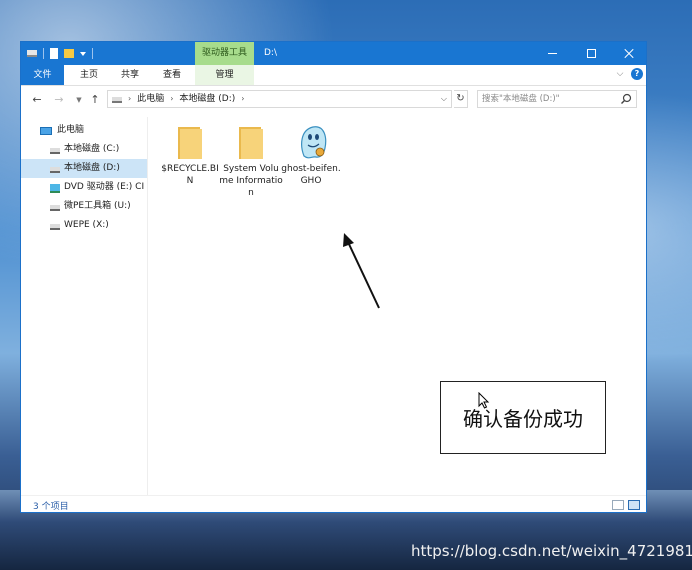  I want to click on minimize-button, so click(553, 53).